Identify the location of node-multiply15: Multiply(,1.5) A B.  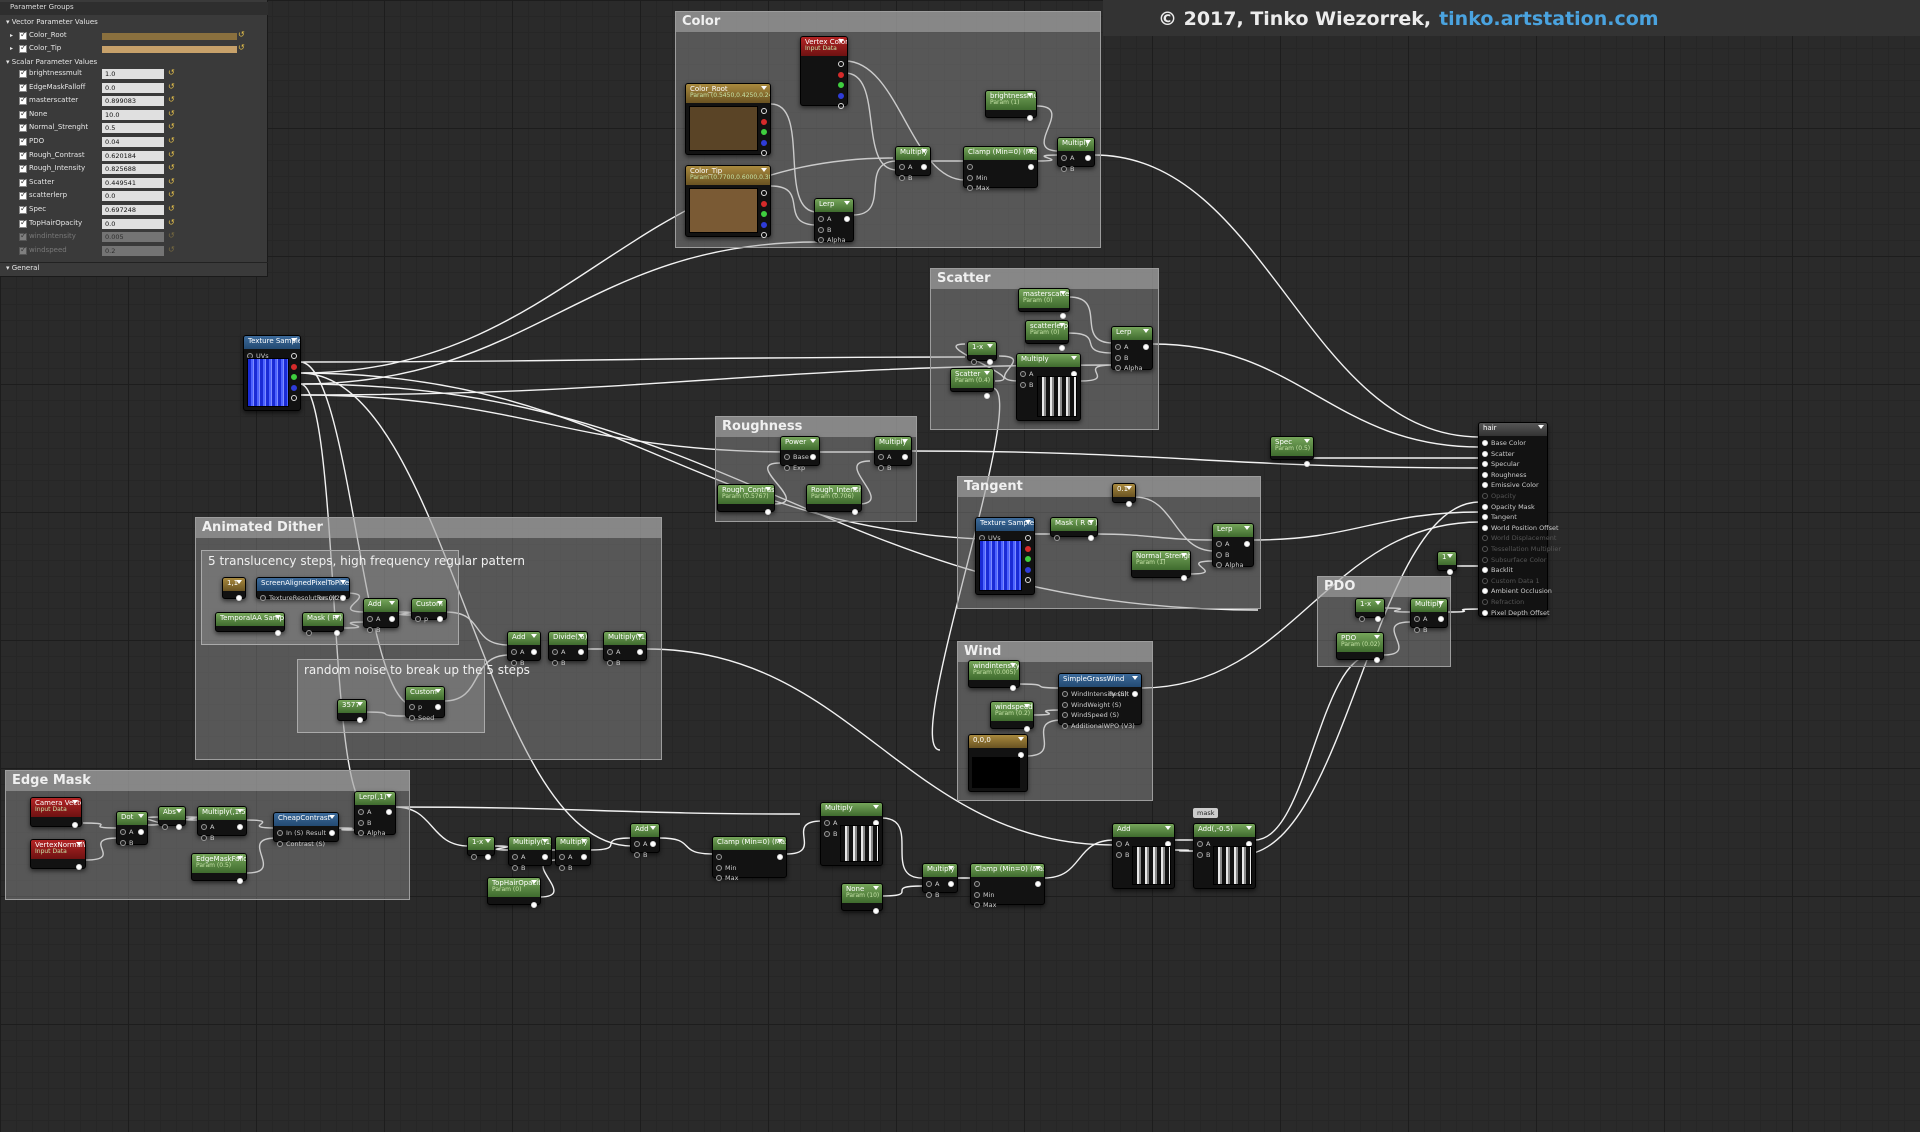
(222, 824).